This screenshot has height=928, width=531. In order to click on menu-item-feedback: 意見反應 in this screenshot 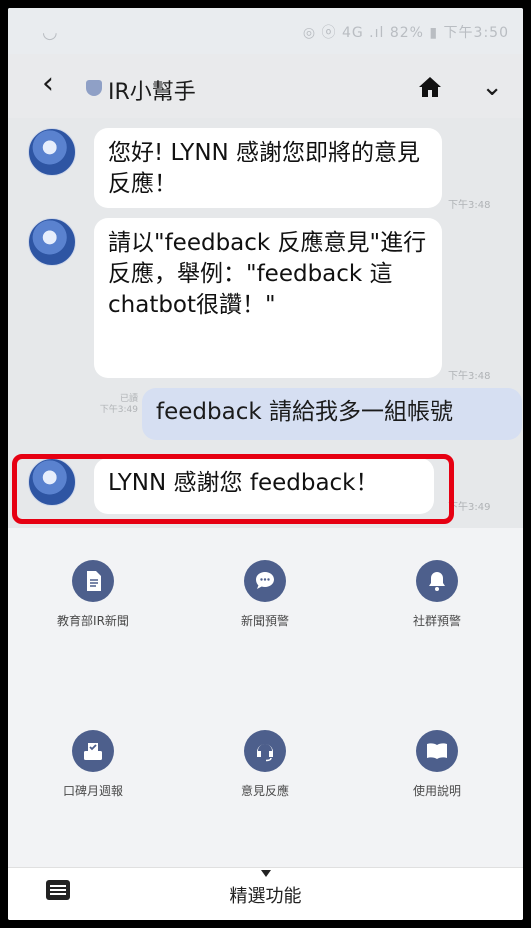, I will do `click(265, 764)`.